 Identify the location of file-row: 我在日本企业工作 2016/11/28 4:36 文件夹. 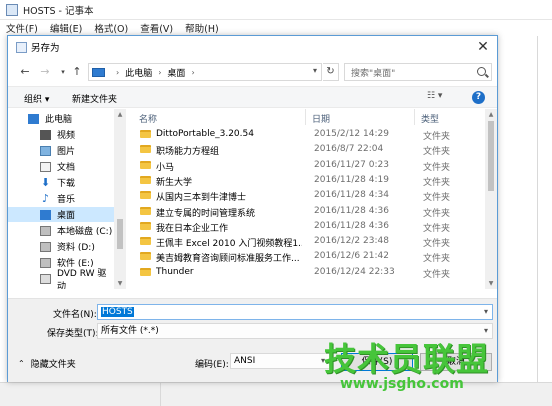
(307, 226).